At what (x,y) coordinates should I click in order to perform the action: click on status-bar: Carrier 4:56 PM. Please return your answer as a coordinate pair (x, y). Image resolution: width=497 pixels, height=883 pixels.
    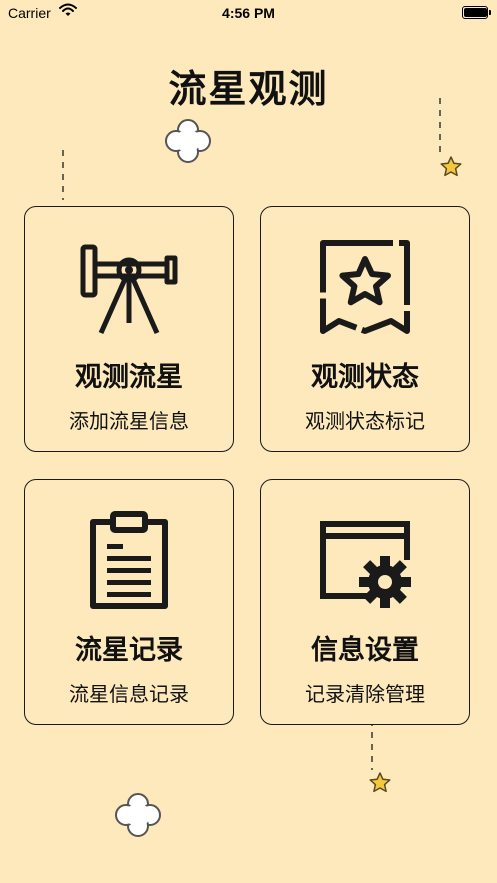
    Looking at the image, I should click on (248, 13).